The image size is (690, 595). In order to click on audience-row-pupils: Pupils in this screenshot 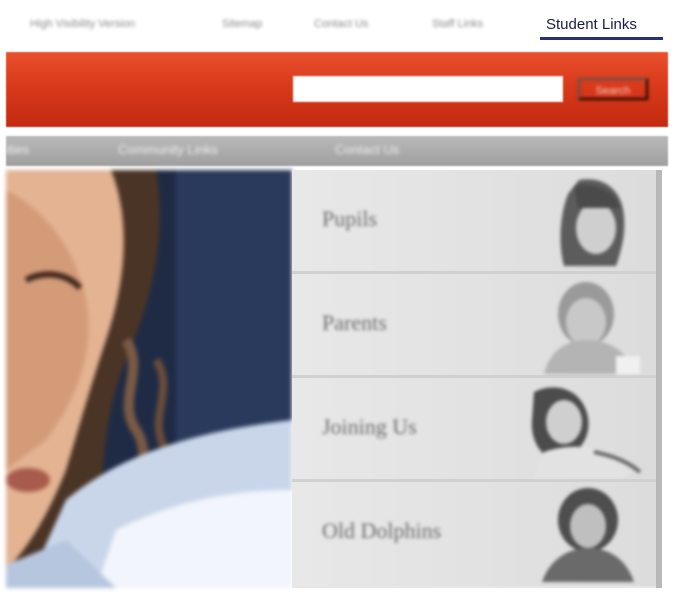, I will do `click(474, 222)`.